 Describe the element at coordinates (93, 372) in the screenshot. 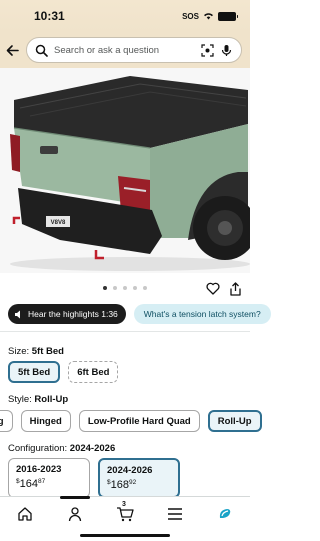

I see `size-option-6ft: 6ft Bed` at that location.